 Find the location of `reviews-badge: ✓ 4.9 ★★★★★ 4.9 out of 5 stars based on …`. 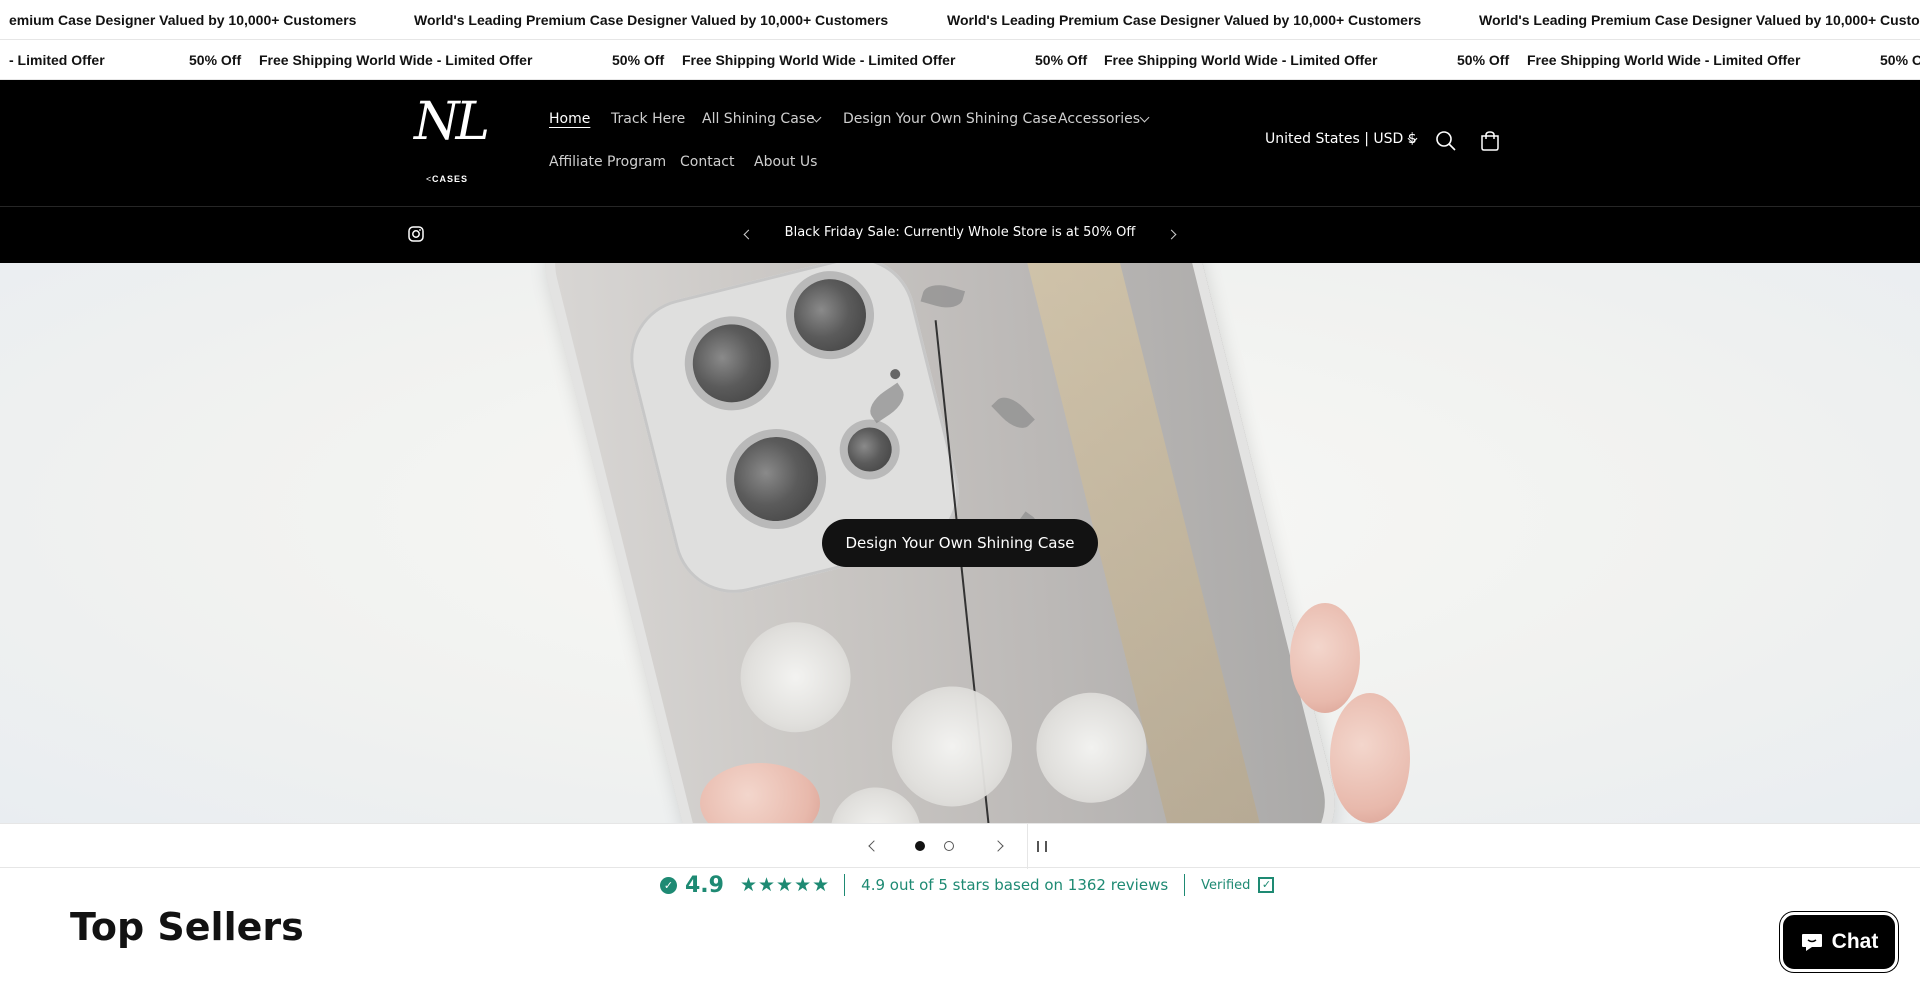

reviews-badge: ✓ 4.9 ★★★★★ 4.9 out of 5 stars based on … is located at coordinates (967, 885).